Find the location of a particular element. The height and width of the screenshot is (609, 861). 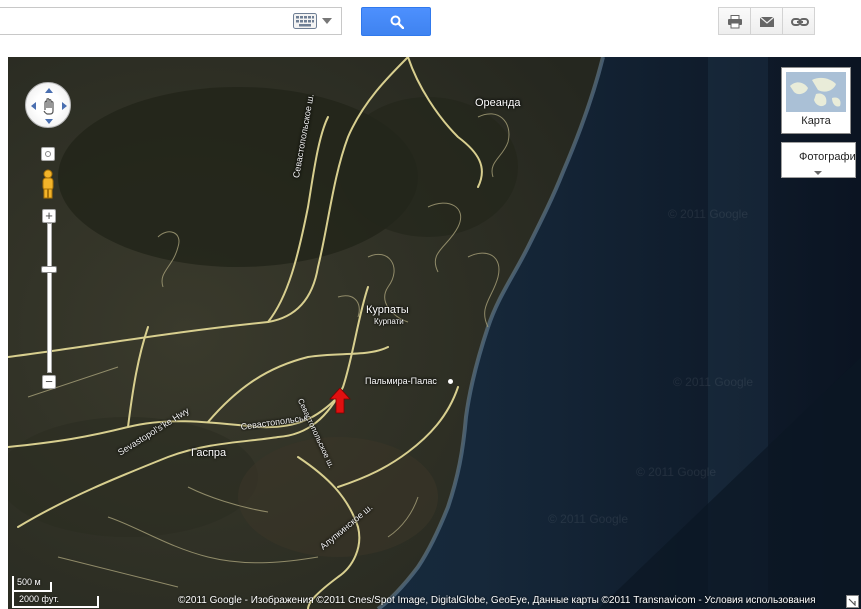

photos-layer-button: Фотографии is located at coordinates (818, 160).